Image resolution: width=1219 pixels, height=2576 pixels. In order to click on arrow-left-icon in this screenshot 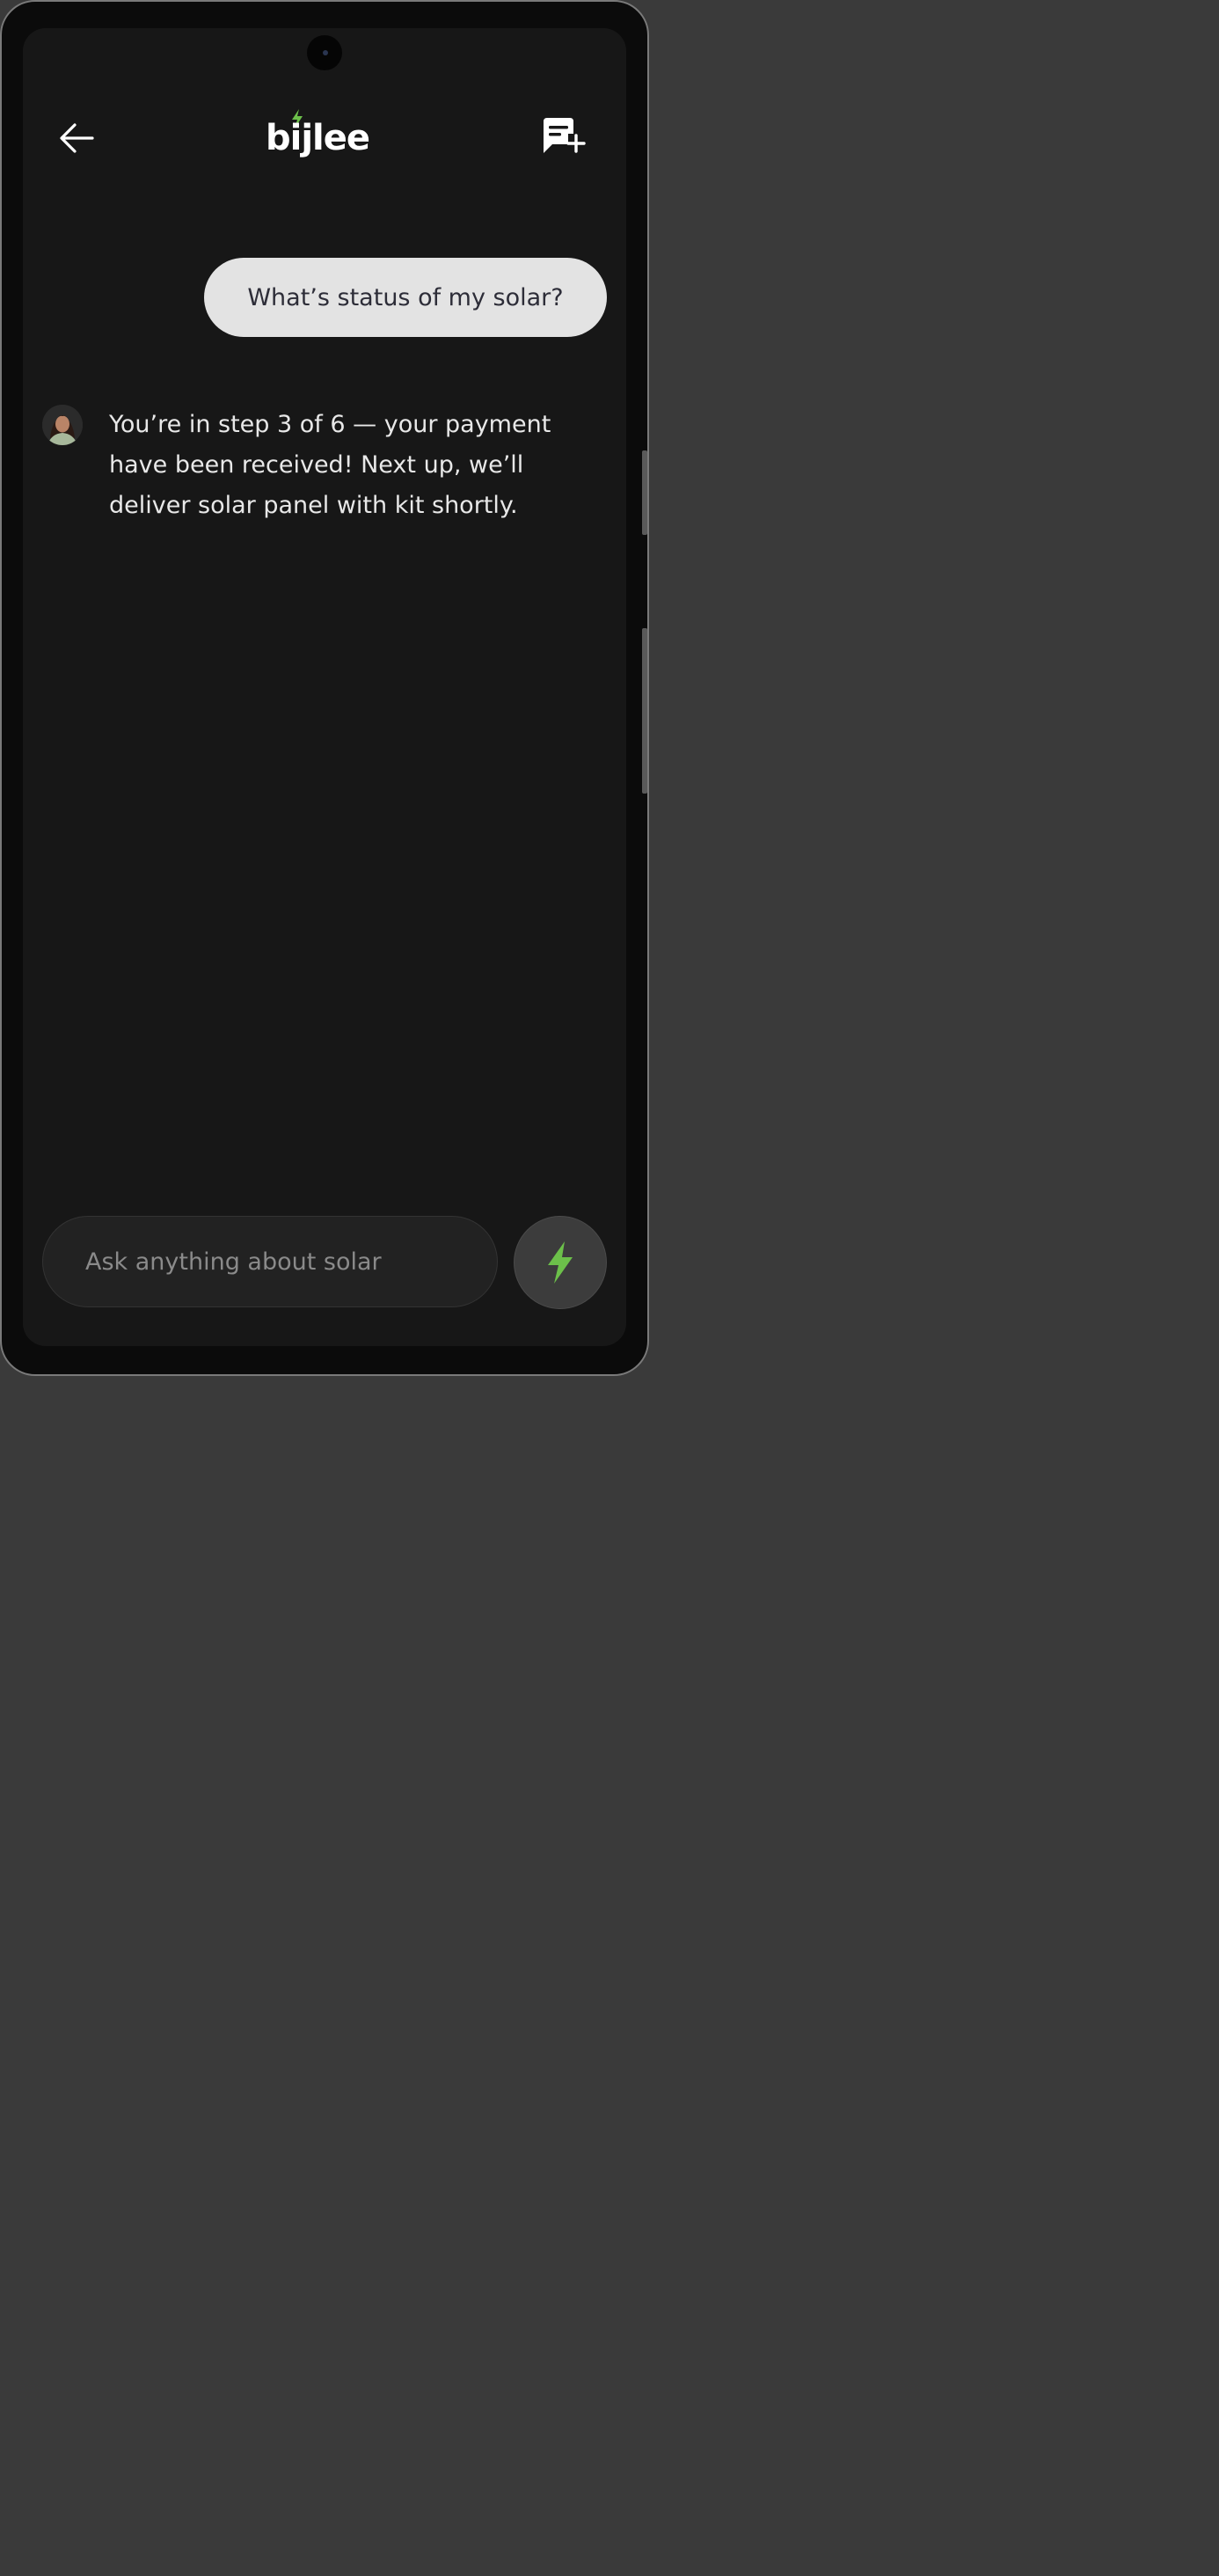, I will do `click(77, 138)`.